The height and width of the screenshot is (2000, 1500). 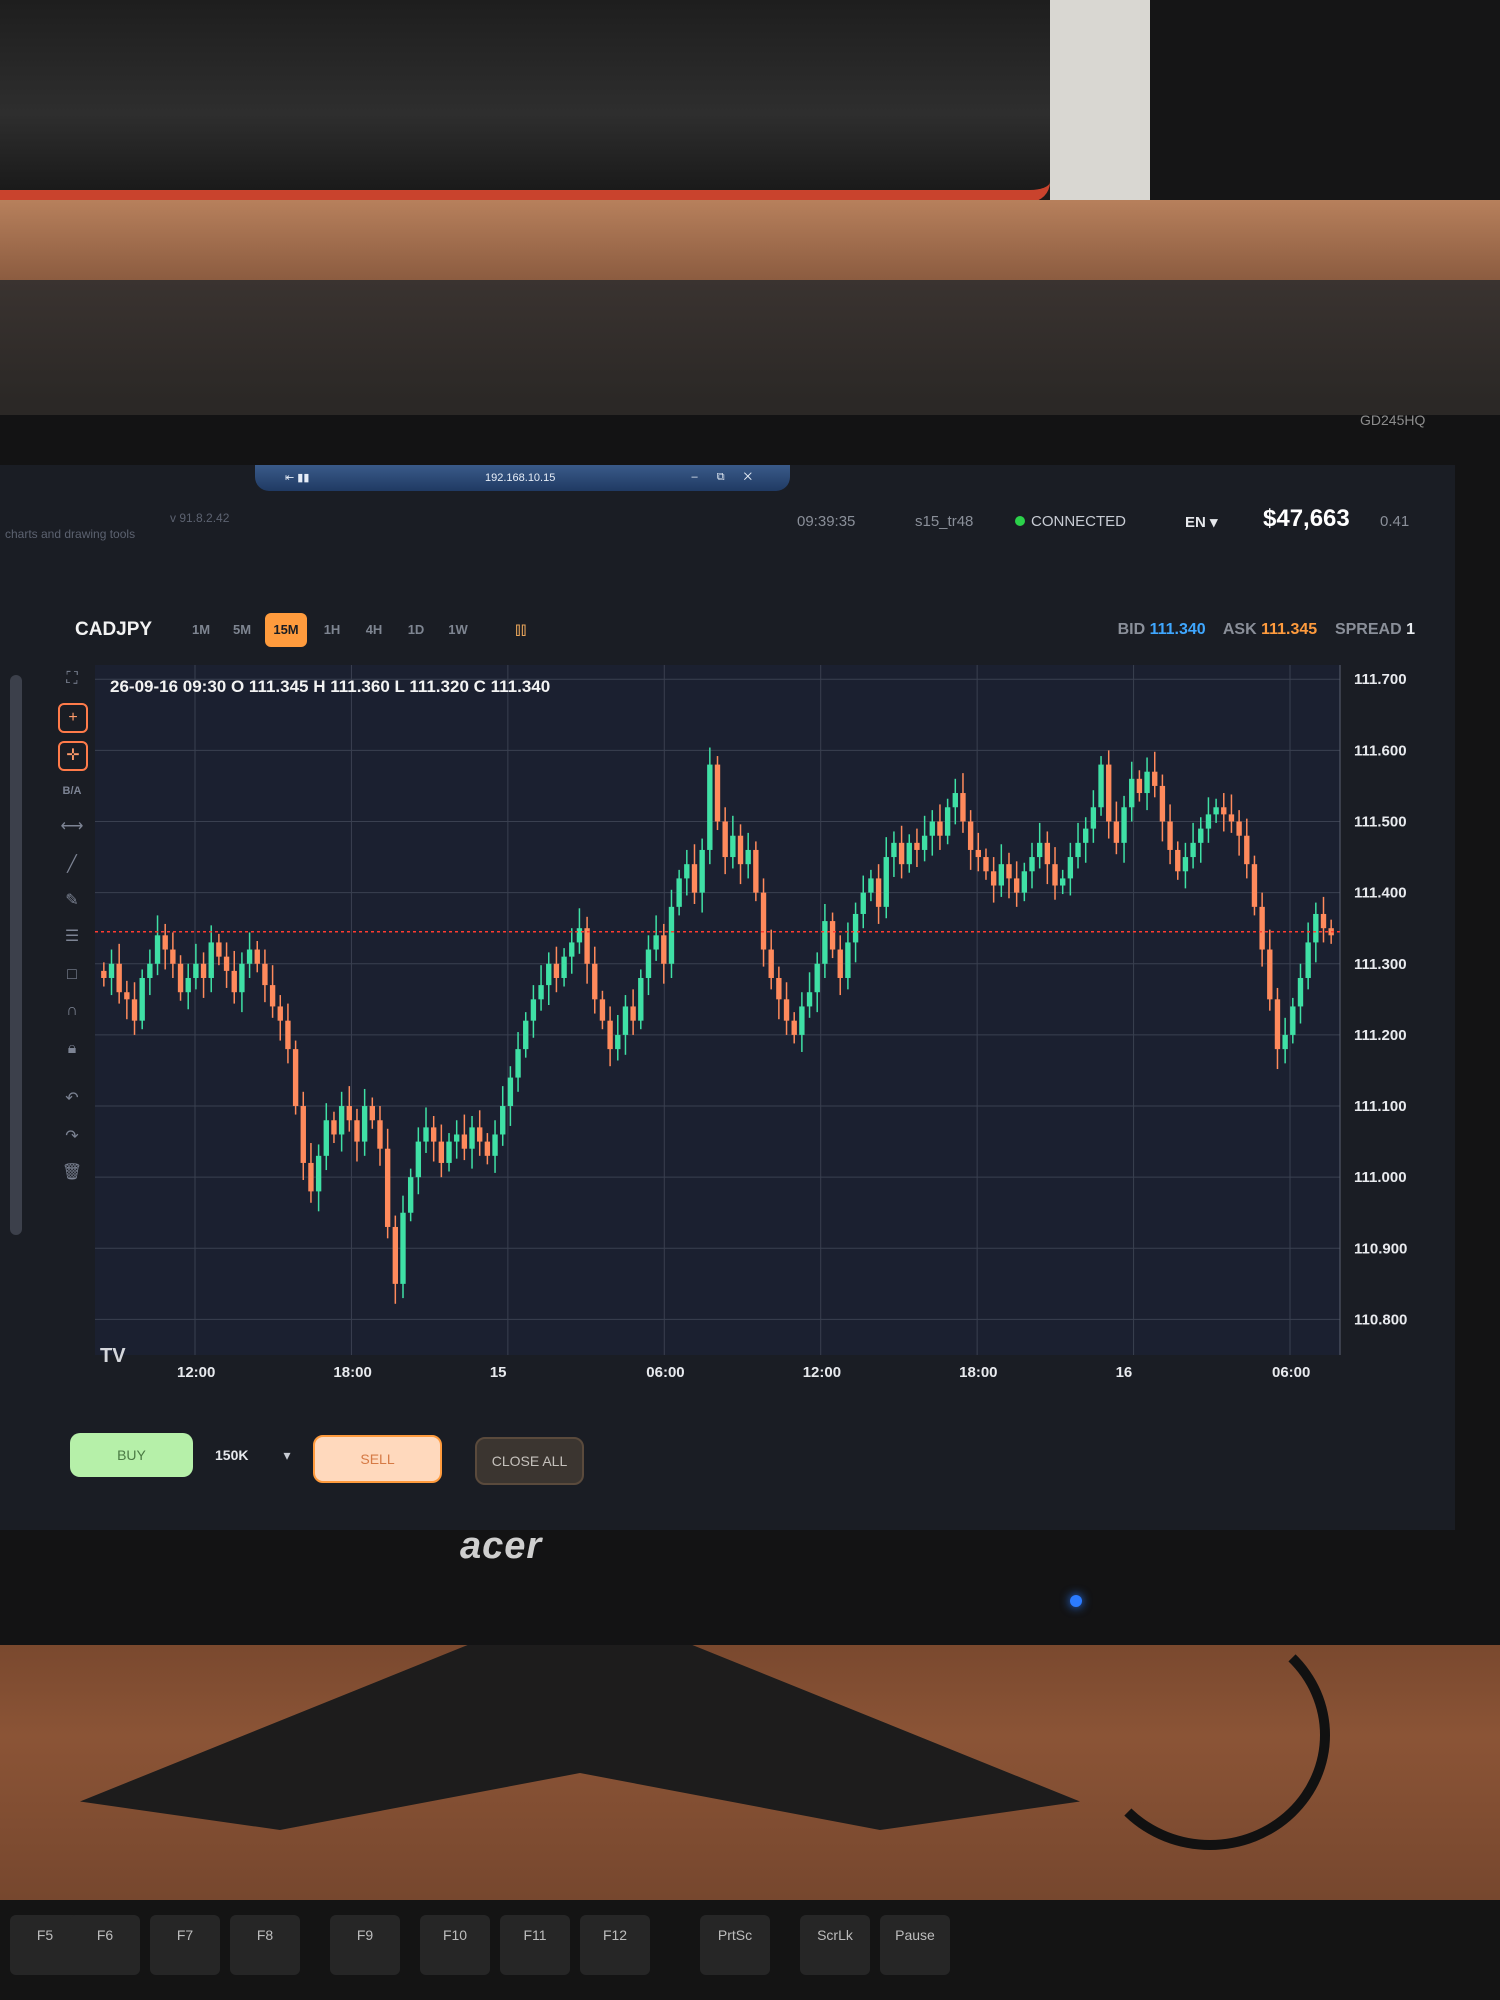 What do you see at coordinates (1195, 522) in the screenshot?
I see `language-label: EN` at bounding box center [1195, 522].